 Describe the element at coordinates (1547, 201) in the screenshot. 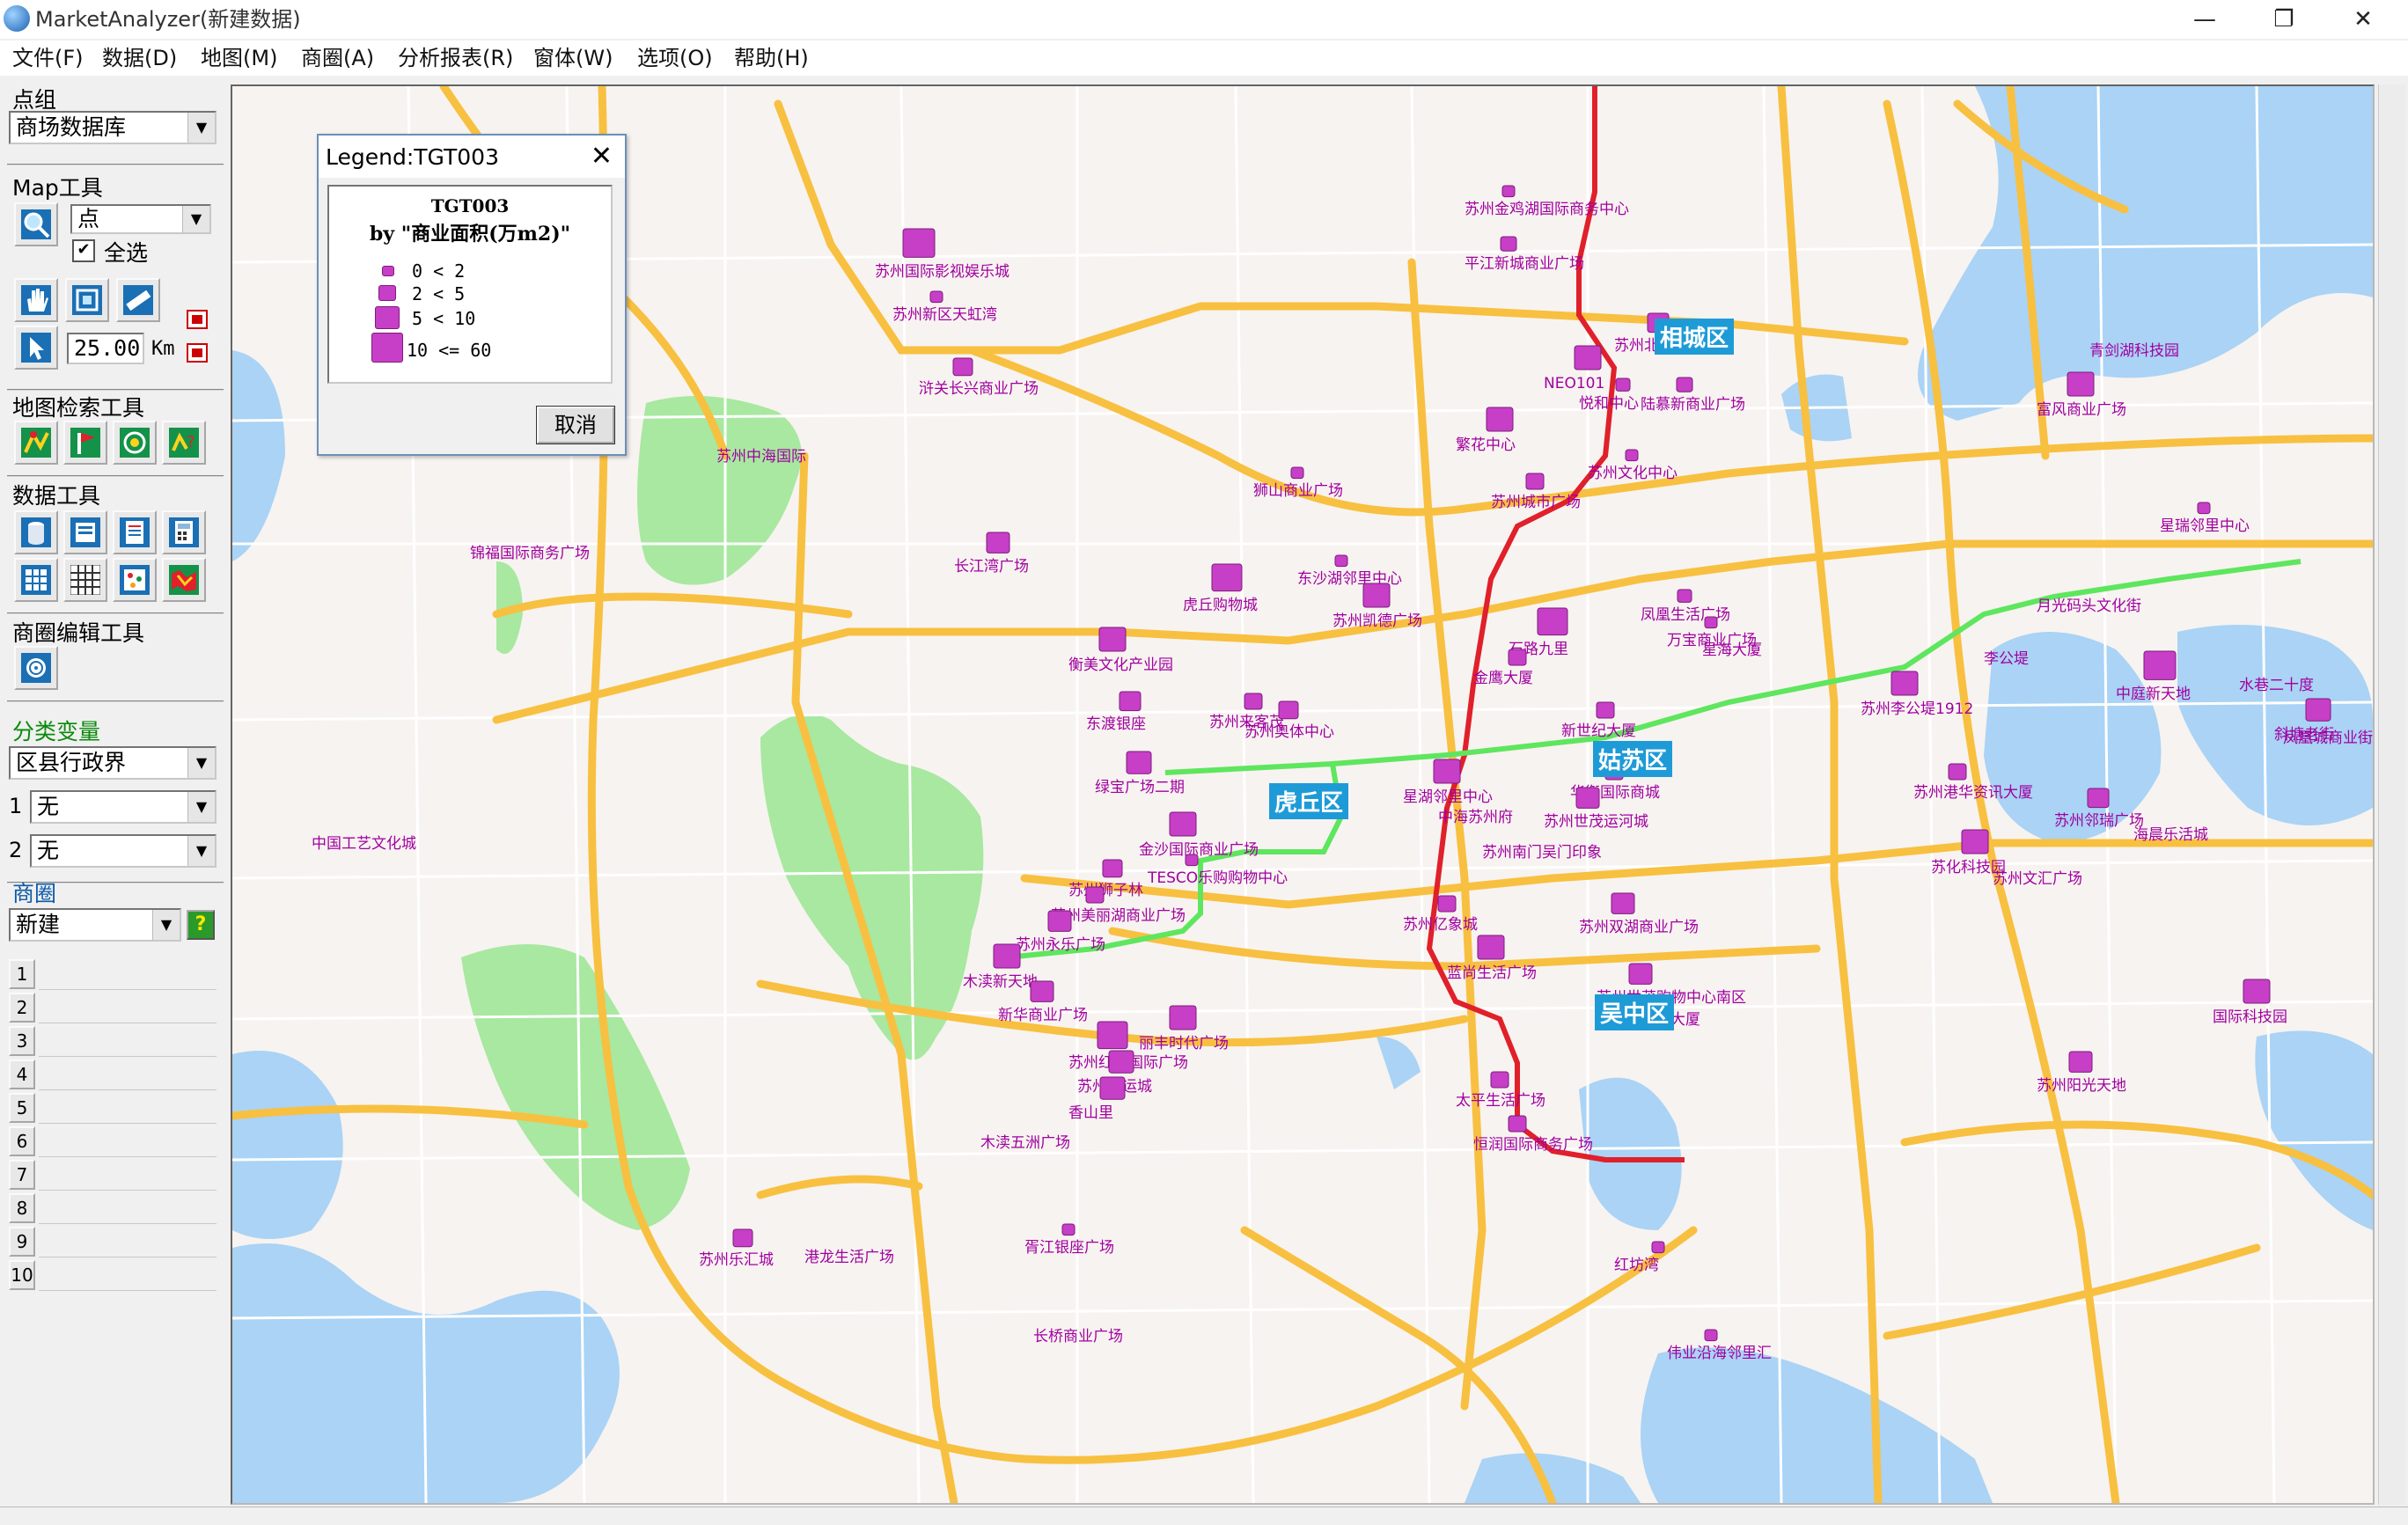

I see `poi-marker: 苏州金鸡湖国际商务中心` at that location.